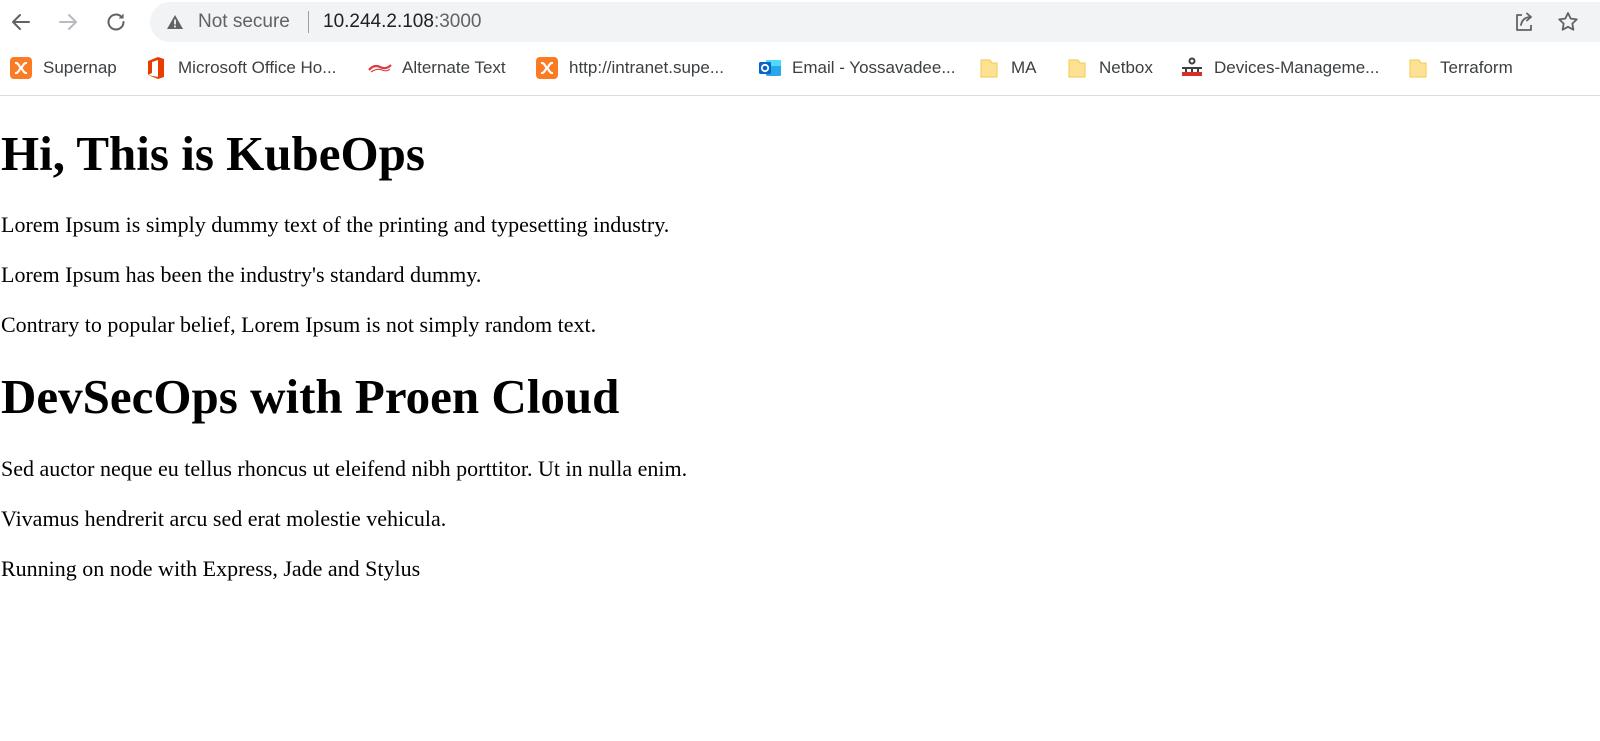 The image size is (1600, 741). I want to click on address-bar: Not secure 10.244.2.108:3000, so click(875, 22).